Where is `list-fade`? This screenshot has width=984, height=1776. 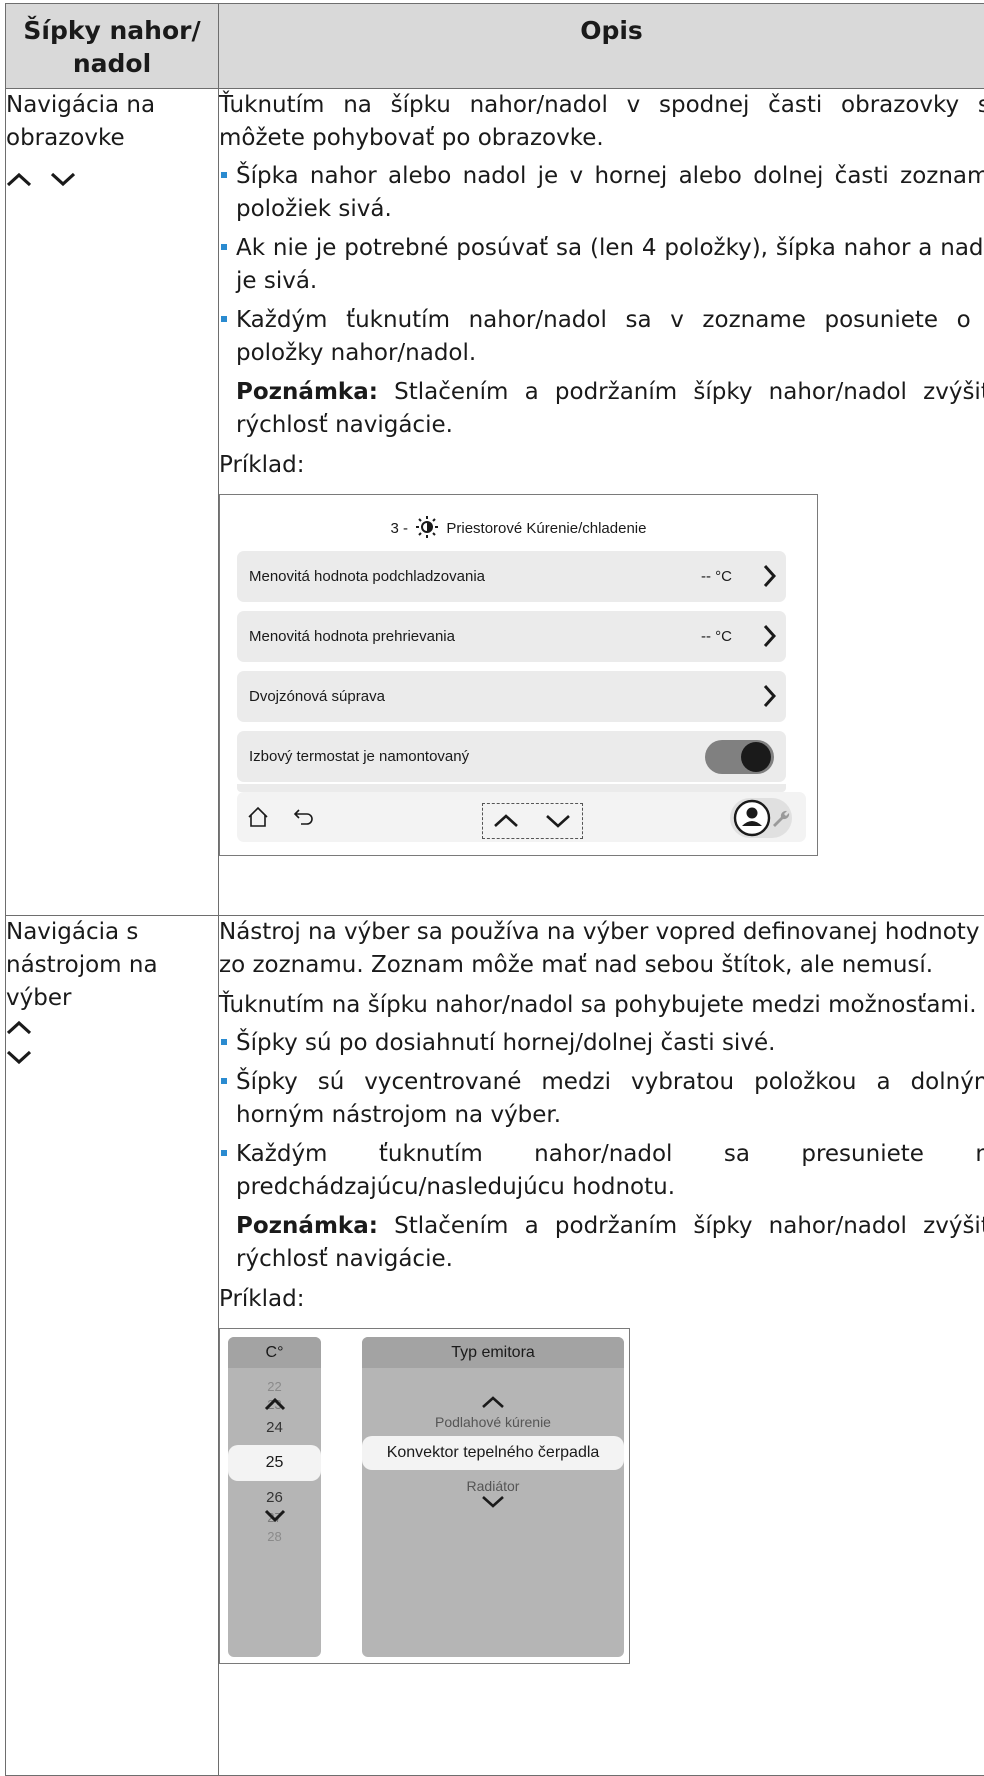 list-fade is located at coordinates (511, 788).